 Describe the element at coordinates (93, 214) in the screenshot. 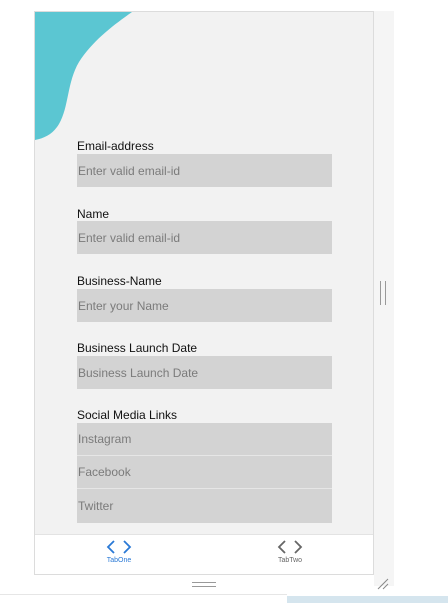

I see `name-label: Name` at that location.